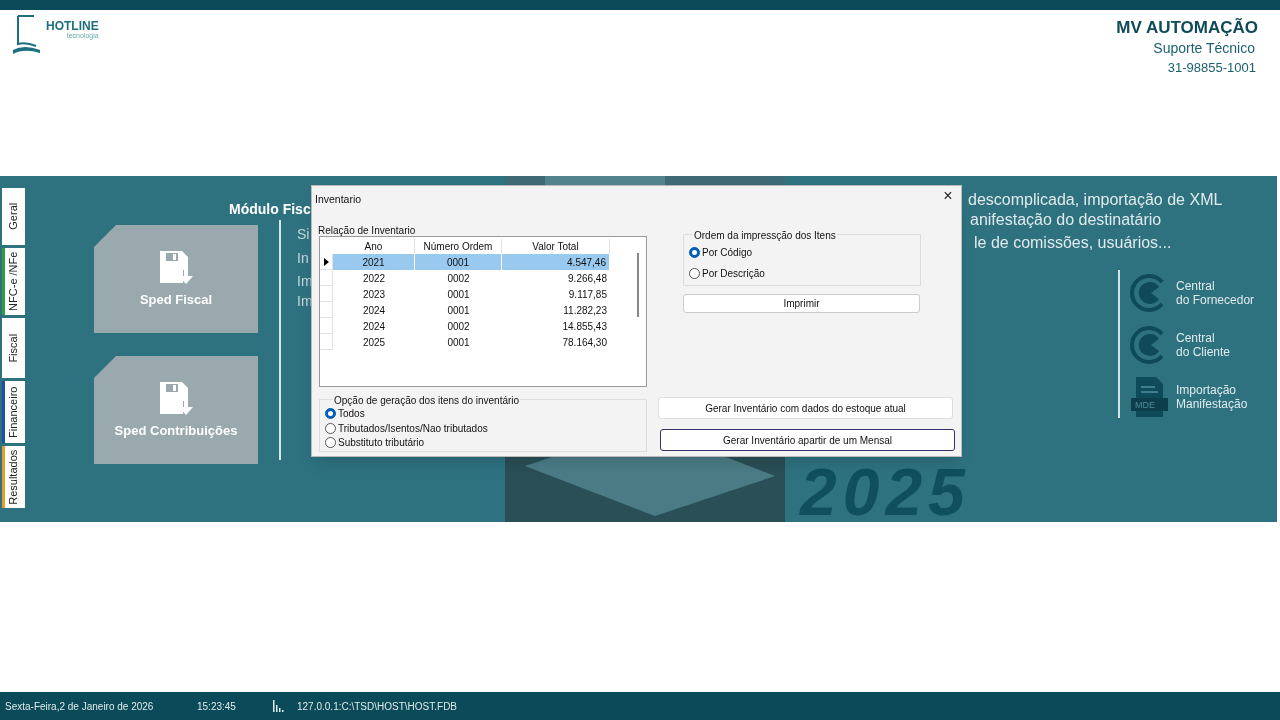  Describe the element at coordinates (1212, 397) in the screenshot. I see `link-text: Importação Manifestação` at that location.